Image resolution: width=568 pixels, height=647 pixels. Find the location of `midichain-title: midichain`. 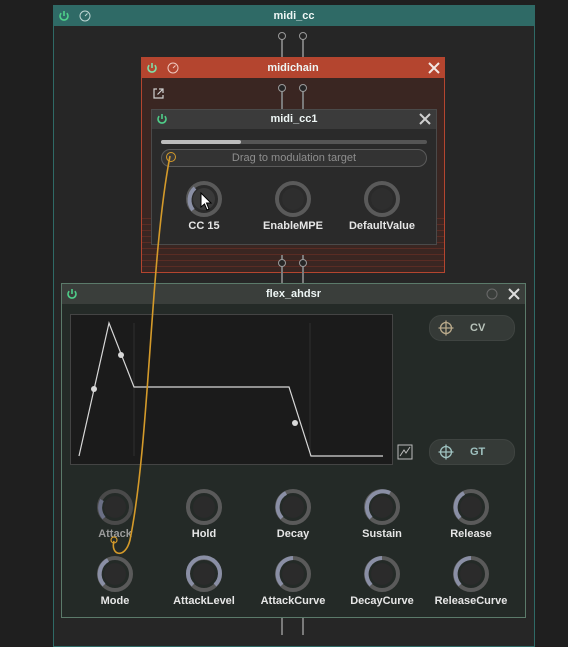

midichain-title: midichain is located at coordinates (293, 68).